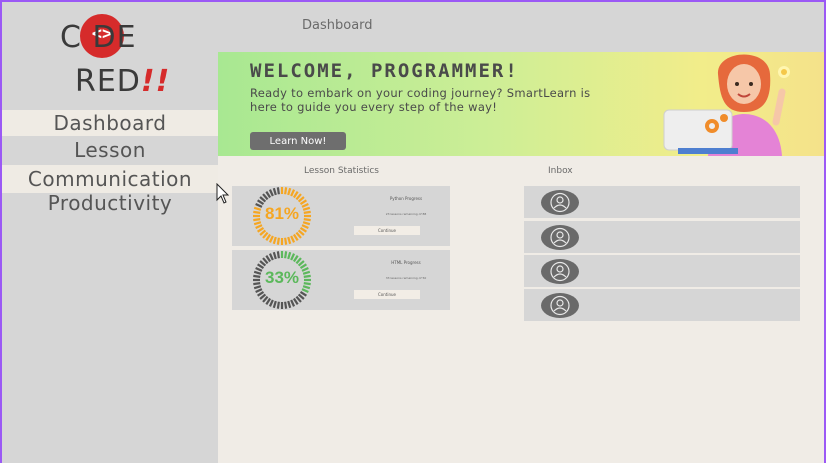  I want to click on inbox-list, so click(662, 253).